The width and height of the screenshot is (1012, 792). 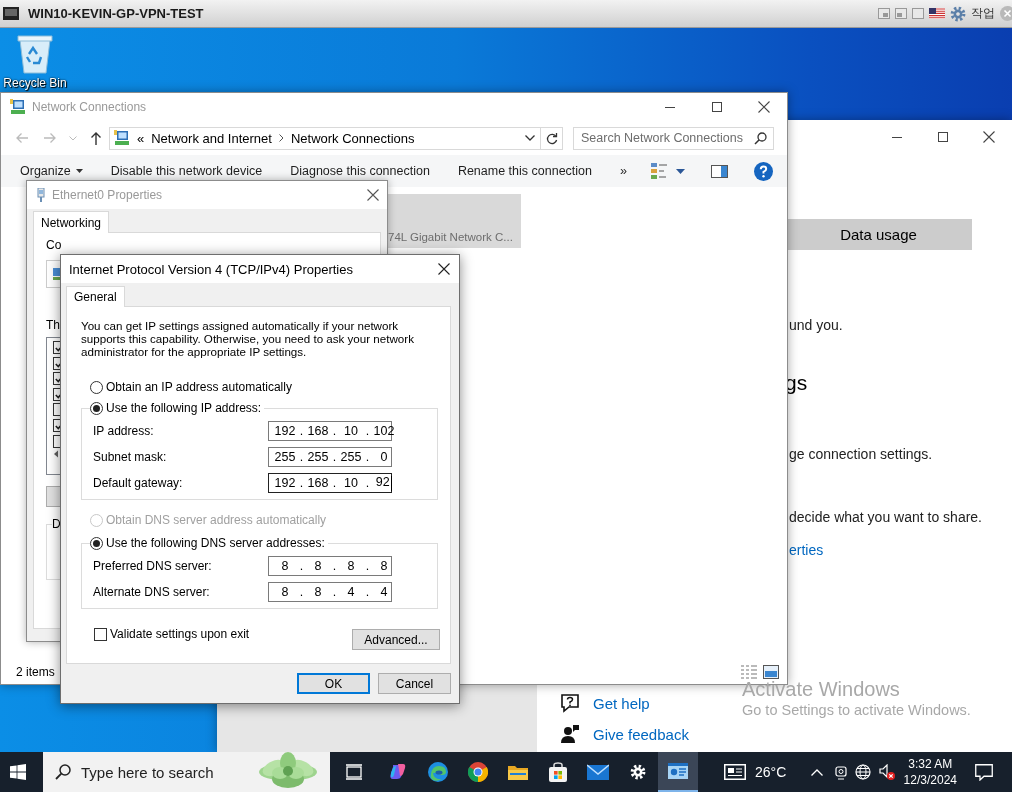 I want to click on cancel-button: Cancel, so click(x=414, y=683).